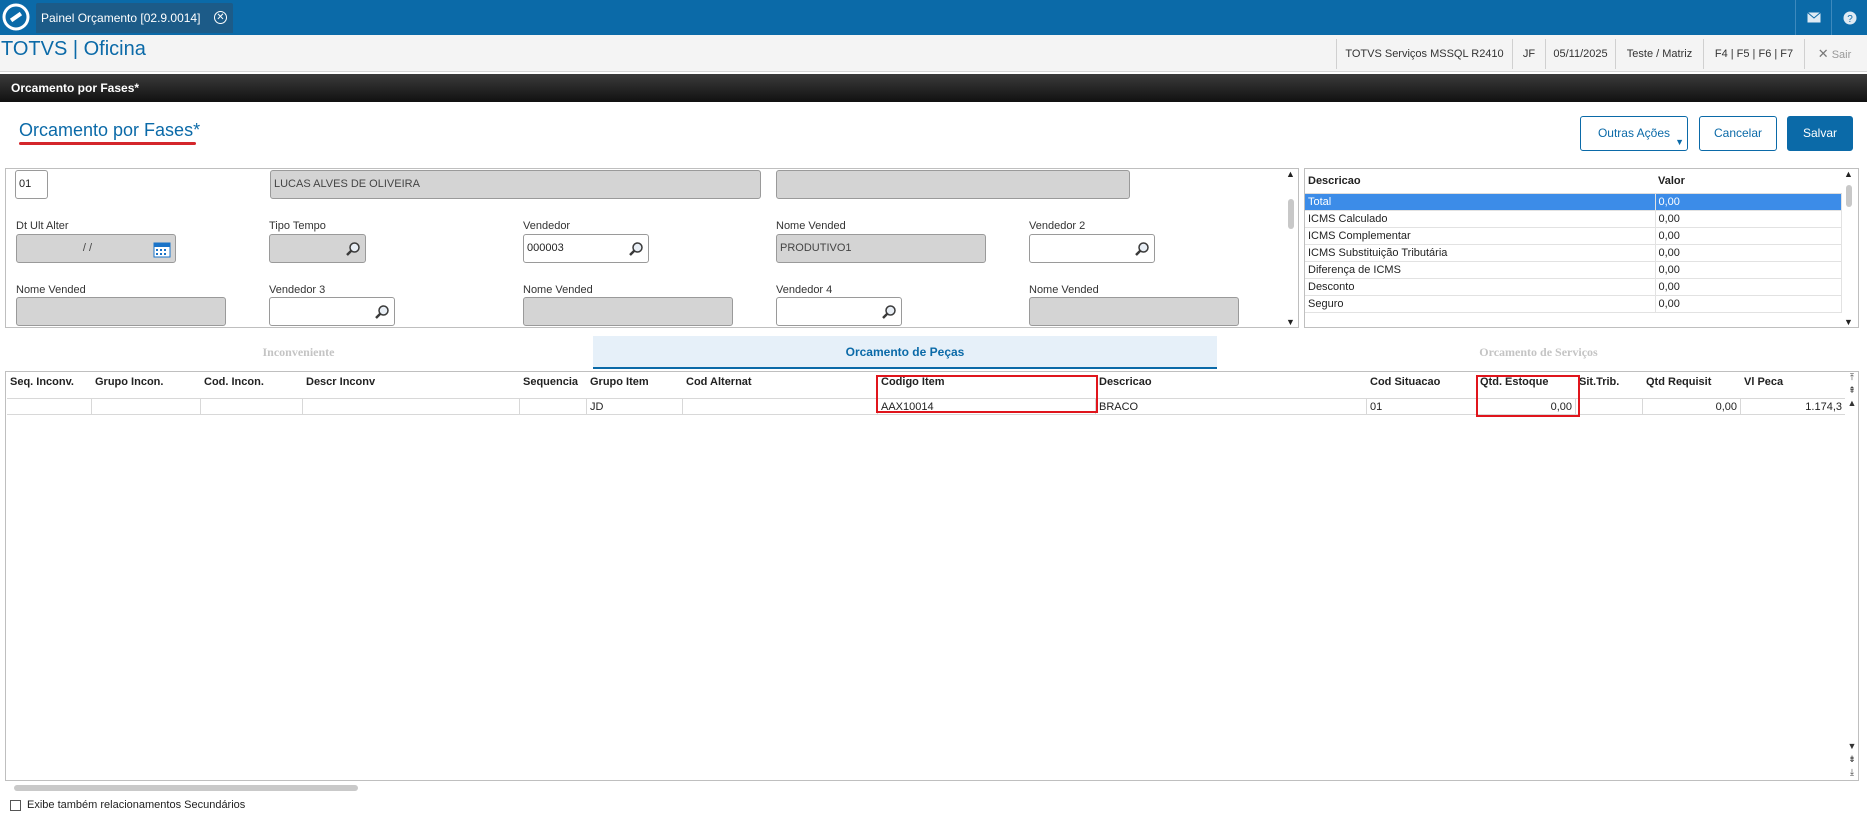  I want to click on table-row-cell: 0,00, so click(1692, 406).